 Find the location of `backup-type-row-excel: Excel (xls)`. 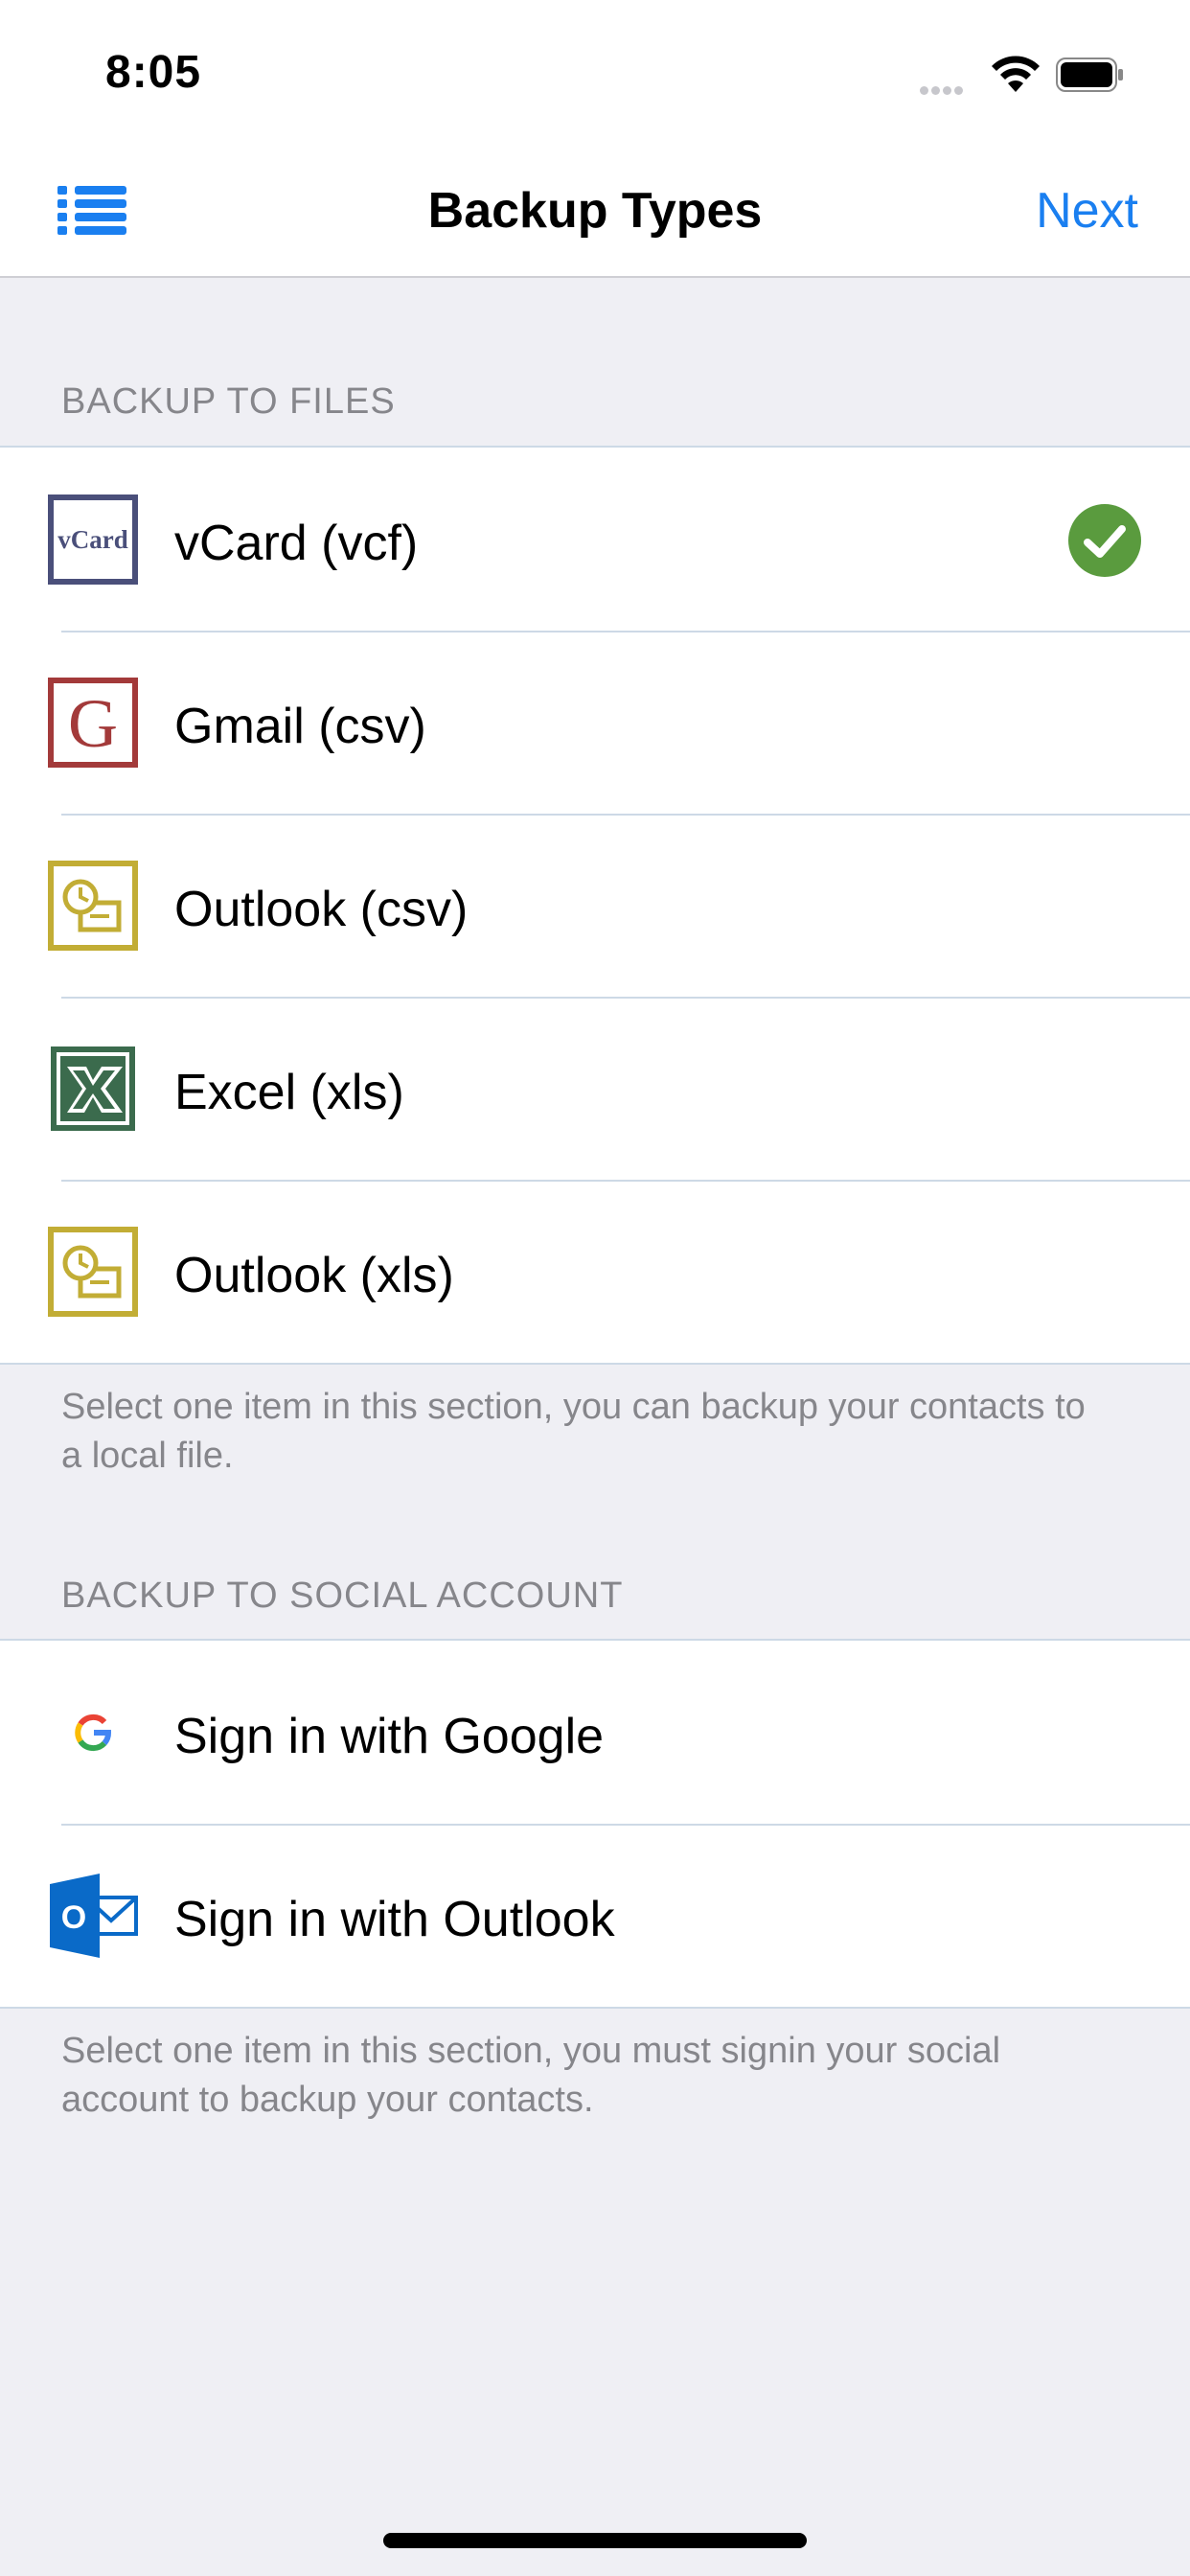

backup-type-row-excel: Excel (xls) is located at coordinates (595, 1088).